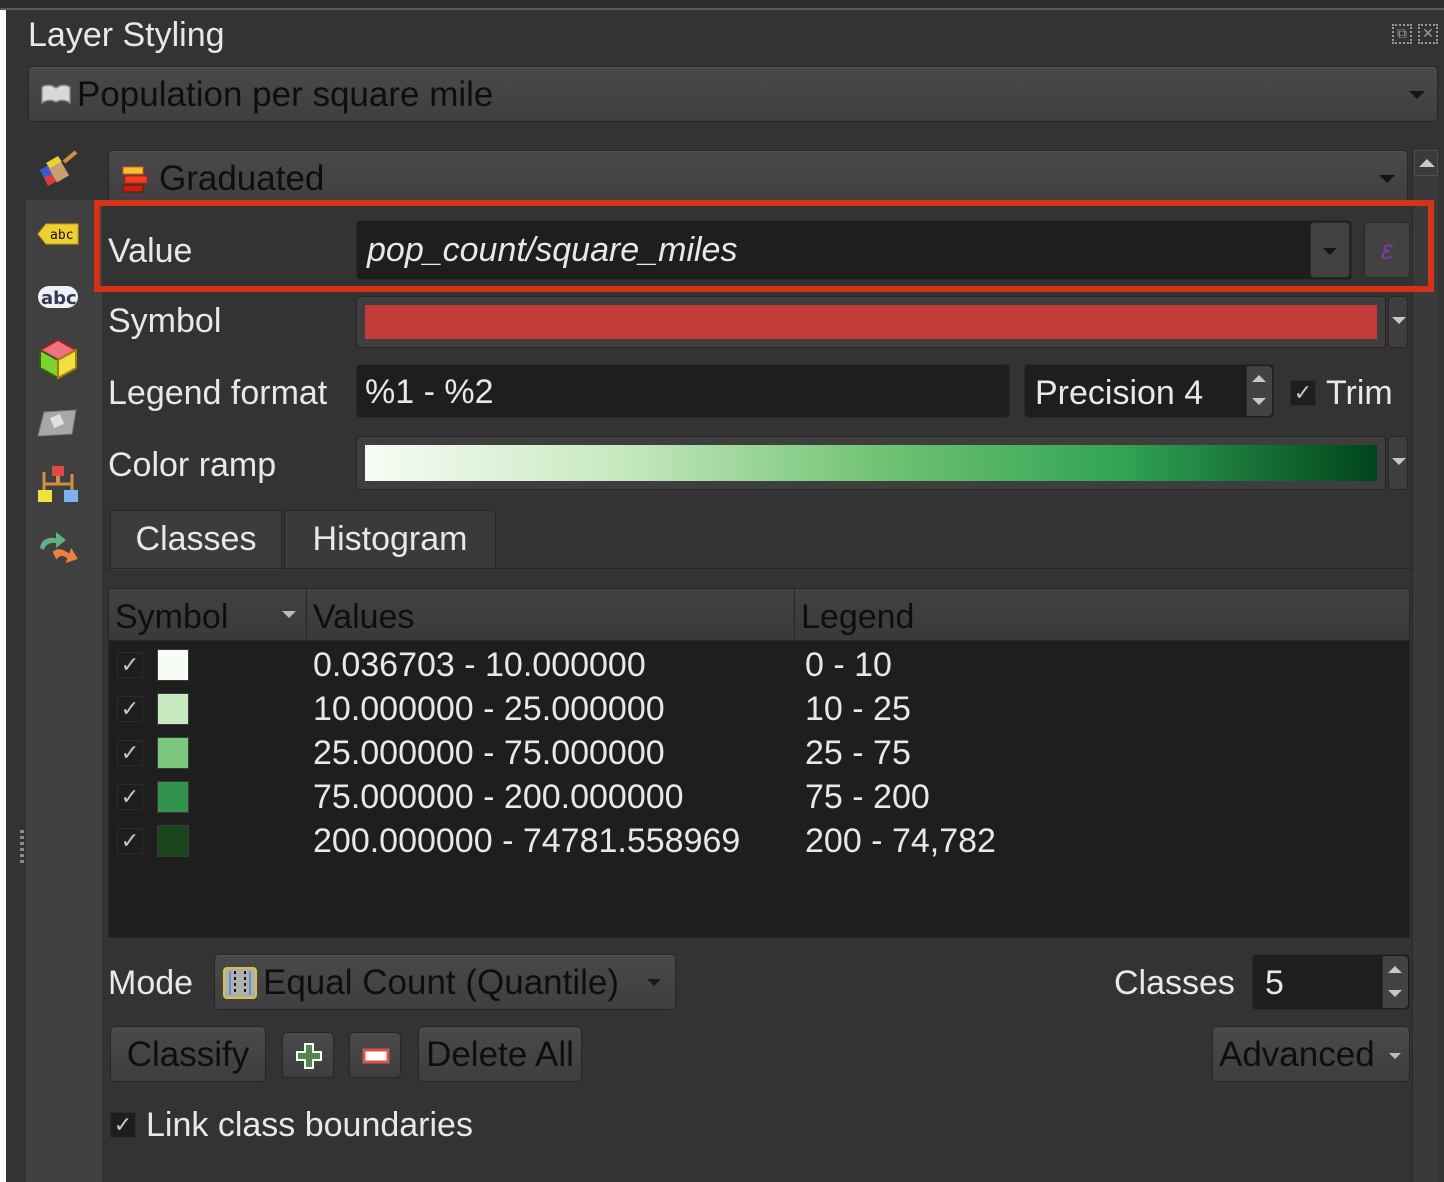 This screenshot has height=1182, width=1444. Describe the element at coordinates (441, 982) in the screenshot. I see `mode-value: Equal Count (Quantile)` at that location.